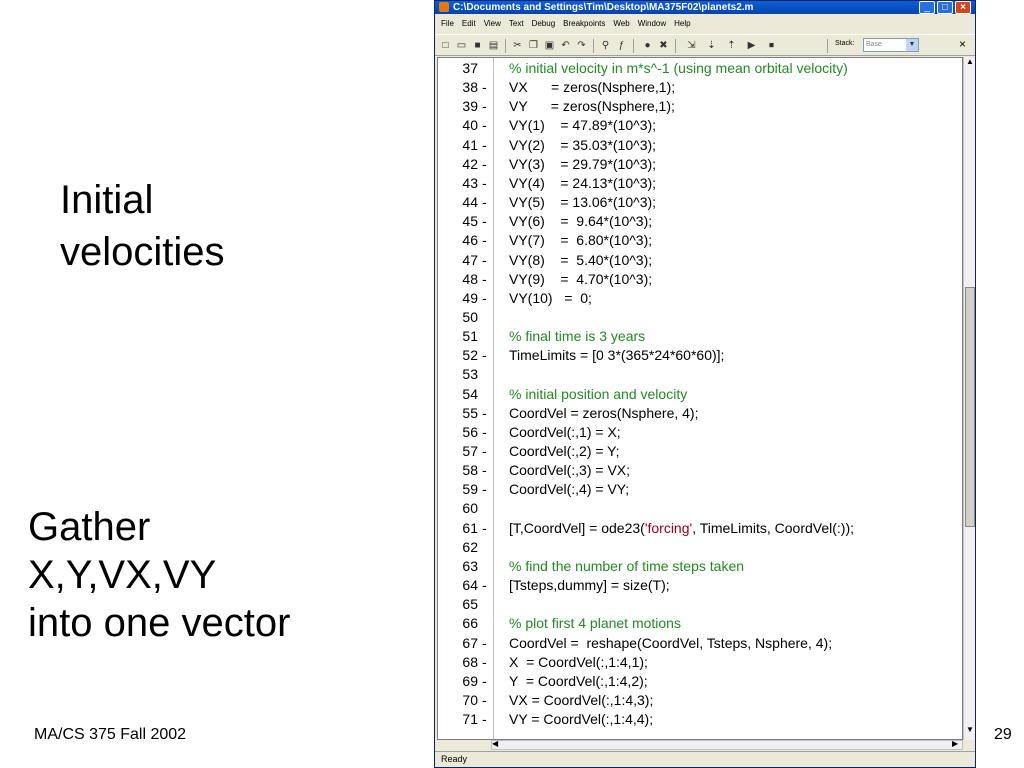 Image resolution: width=1024 pixels, height=768 pixels. What do you see at coordinates (700, 221) in the screenshot?
I see `code-line: 45- VY(6) = 9.64*(10^3);` at bounding box center [700, 221].